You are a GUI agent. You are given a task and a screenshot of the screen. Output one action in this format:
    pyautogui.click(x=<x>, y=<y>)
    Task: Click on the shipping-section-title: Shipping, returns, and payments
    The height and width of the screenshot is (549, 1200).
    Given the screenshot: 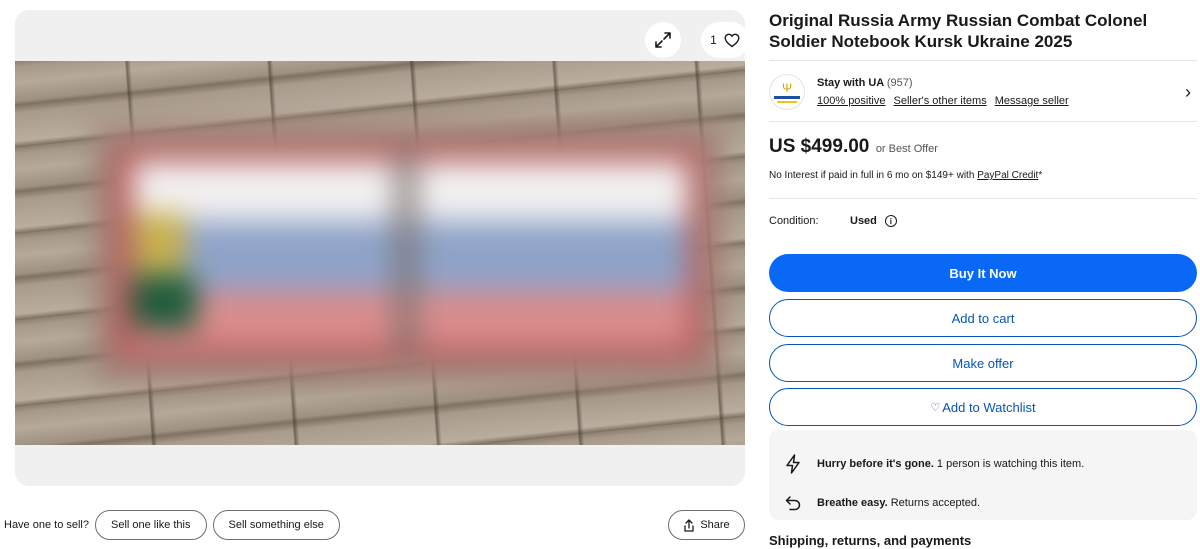 What is the action you would take?
    pyautogui.click(x=870, y=540)
    